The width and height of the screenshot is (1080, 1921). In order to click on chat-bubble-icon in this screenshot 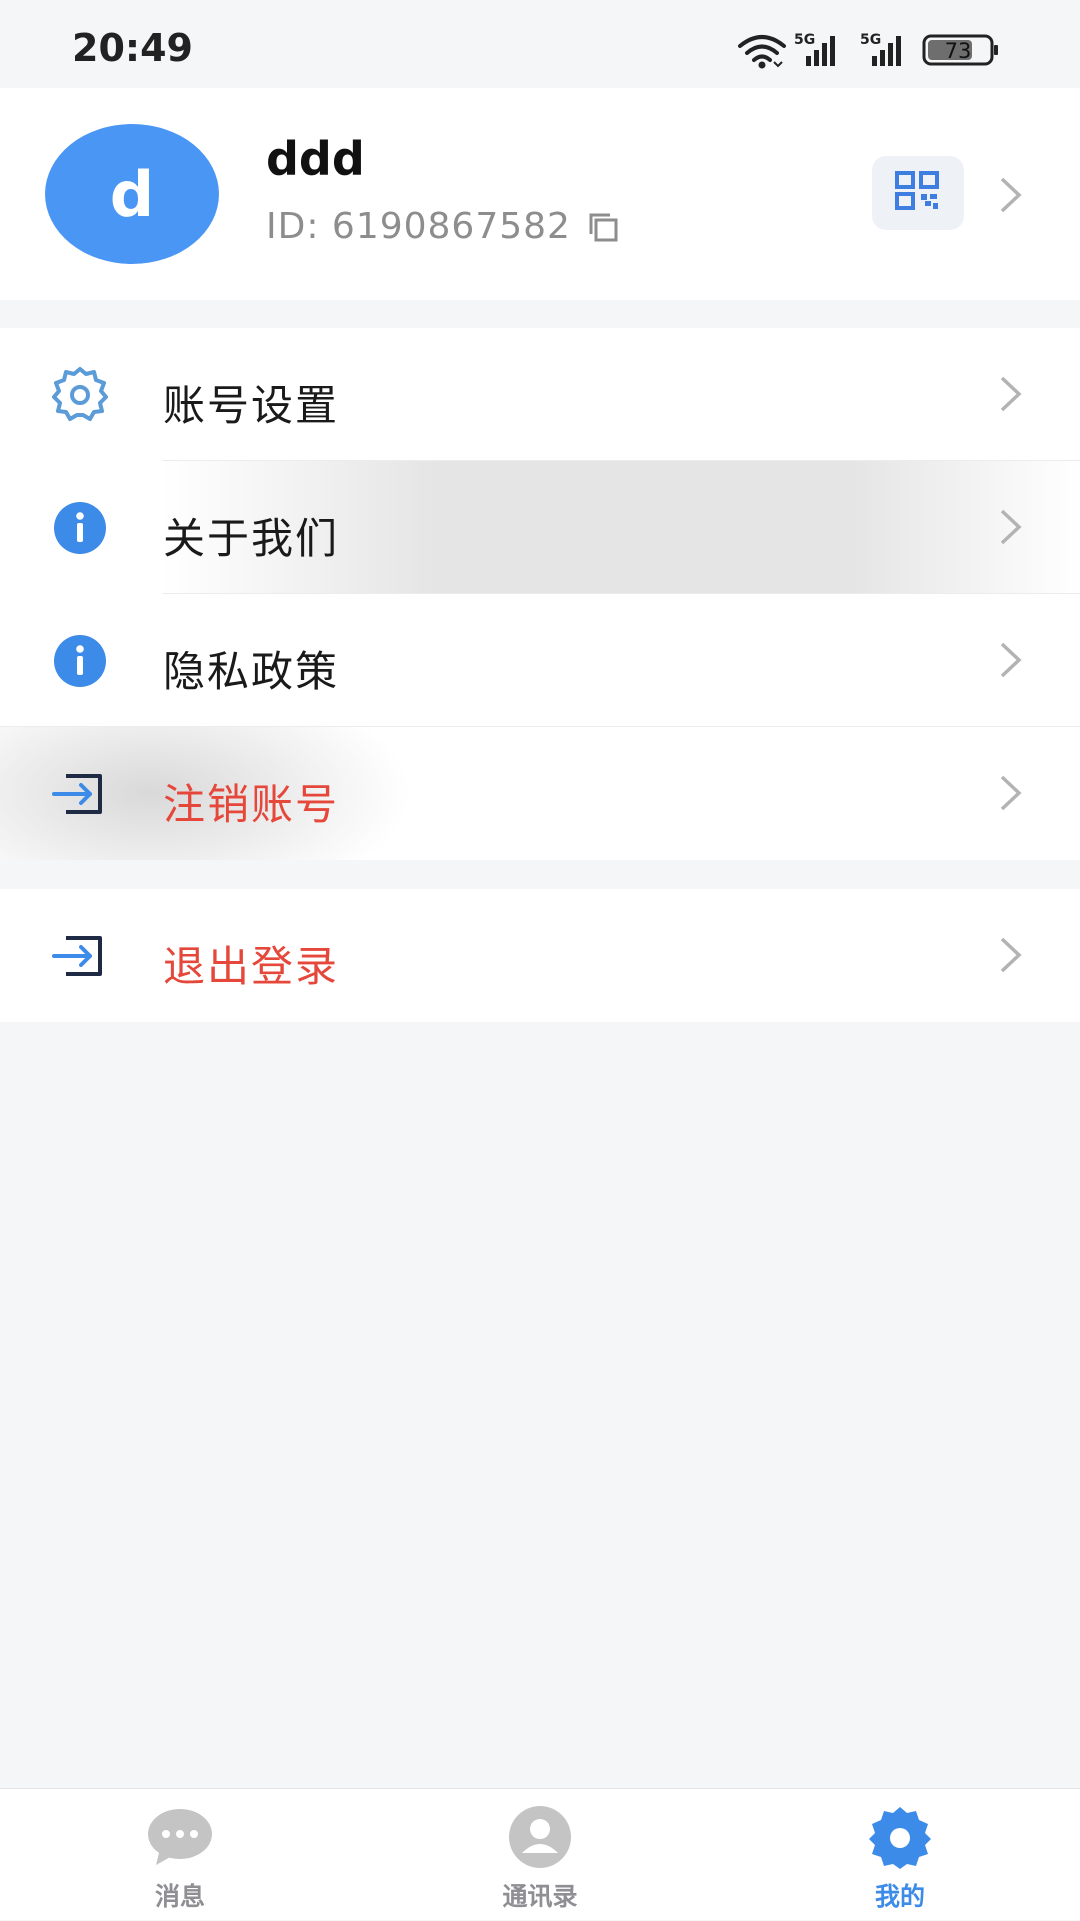, I will do `click(180, 1837)`.